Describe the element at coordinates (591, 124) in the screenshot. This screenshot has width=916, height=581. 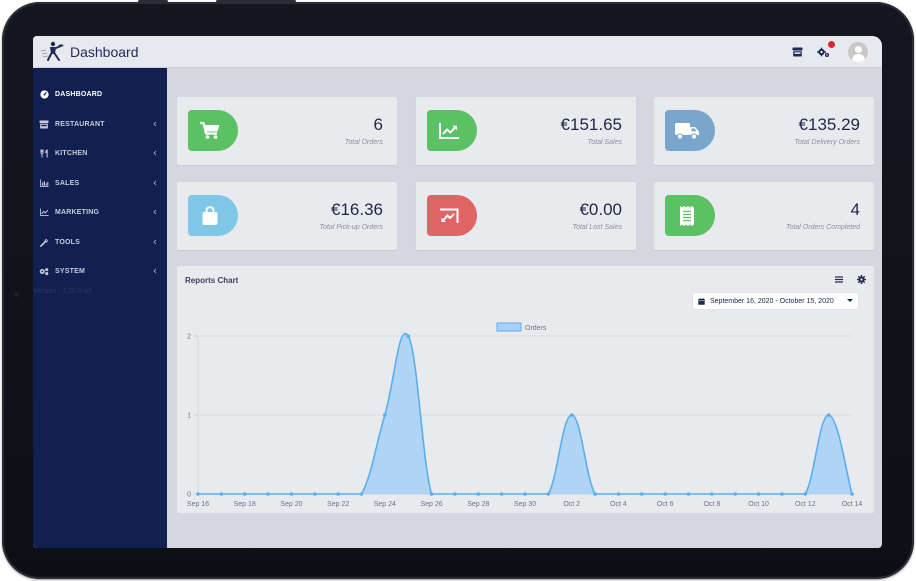
I see `card-value: €151.65` at that location.